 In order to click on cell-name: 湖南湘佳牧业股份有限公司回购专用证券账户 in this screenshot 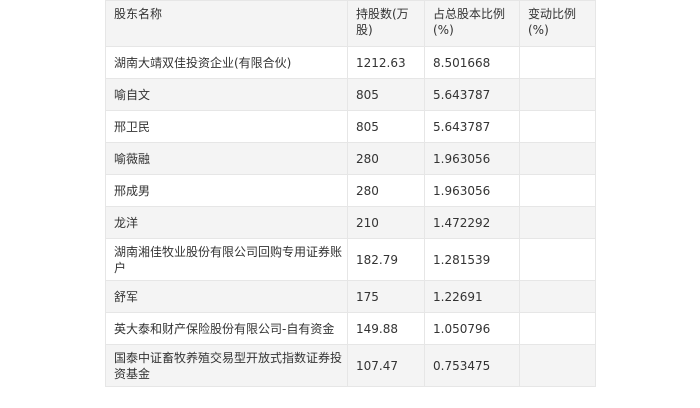, I will do `click(226, 259)`.